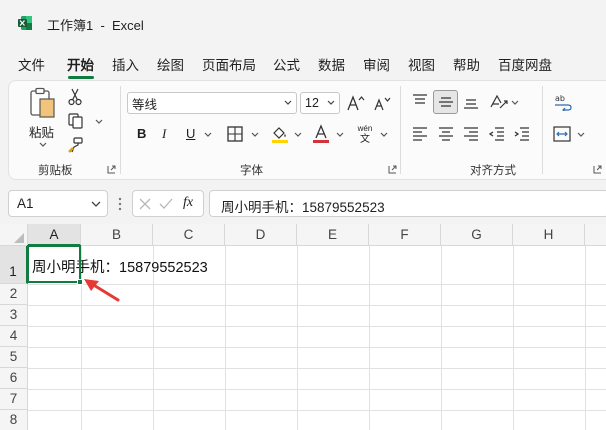 Image resolution: width=606 pixels, height=430 pixels. I want to click on confirm-entry-icon, so click(166, 204).